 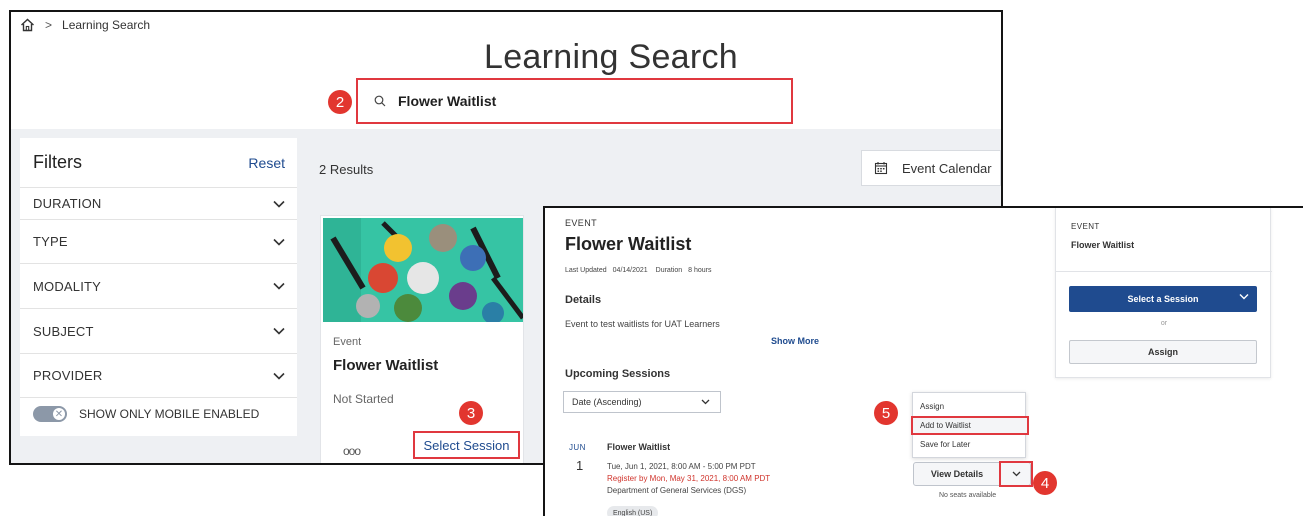 What do you see at coordinates (700, 270) in the screenshot?
I see `duration-value: 8 hours` at bounding box center [700, 270].